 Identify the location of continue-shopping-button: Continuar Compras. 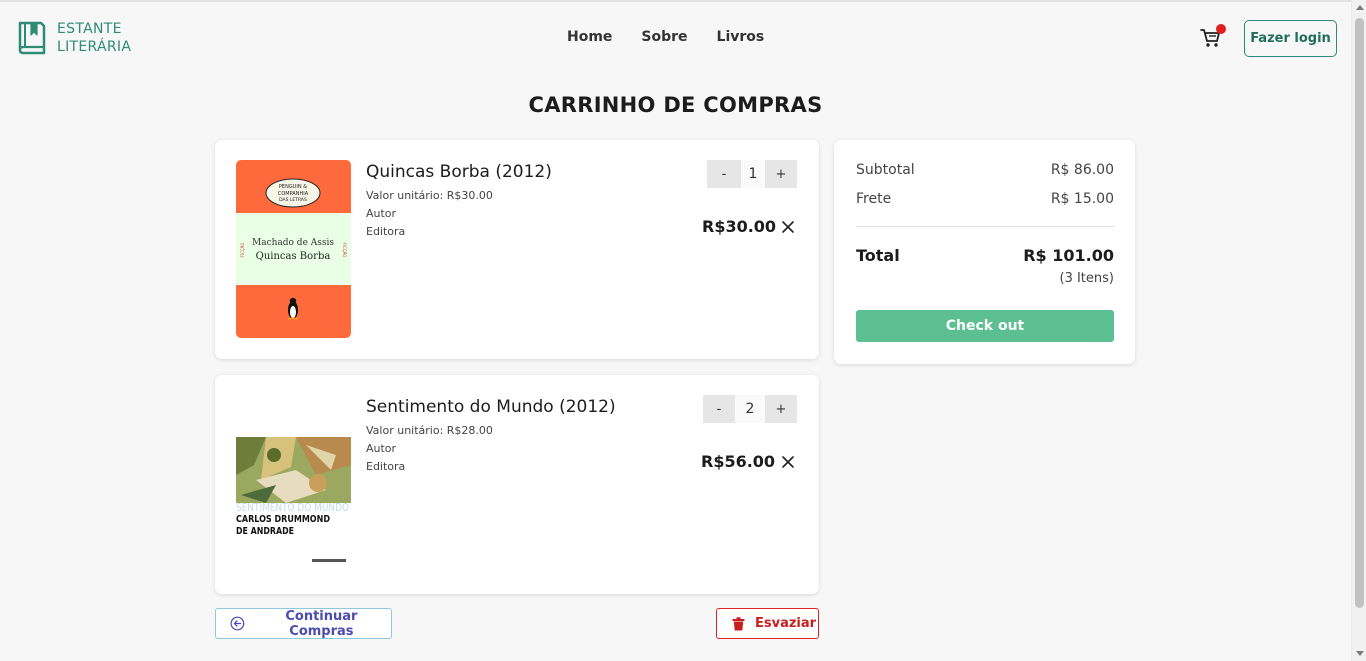
(303, 623).